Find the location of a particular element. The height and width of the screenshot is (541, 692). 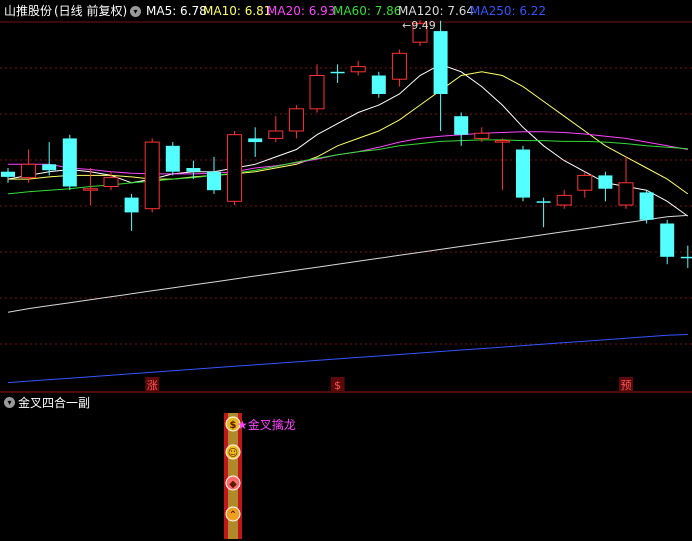

signal-marker-label: 预 is located at coordinates (626, 385).